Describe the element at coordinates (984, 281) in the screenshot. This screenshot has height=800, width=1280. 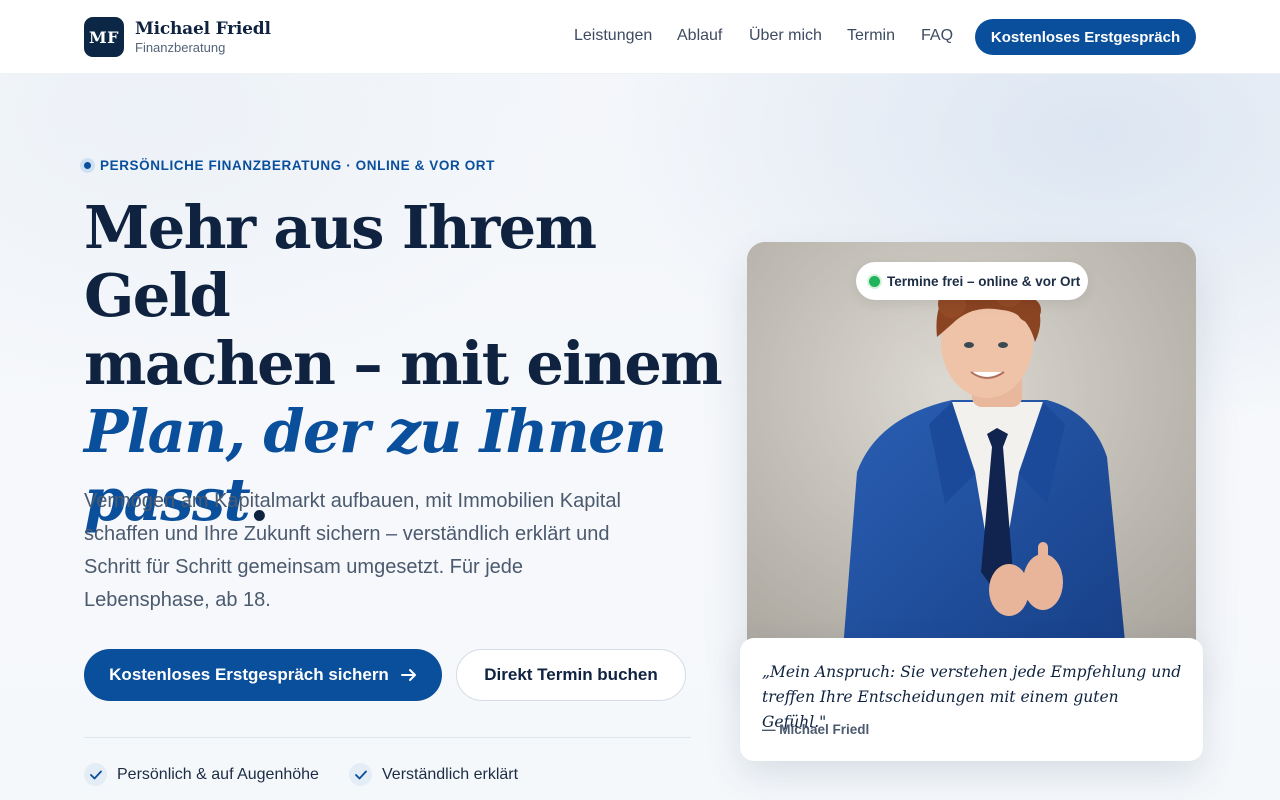
I see `availability-text: Termine frei – online & vor Ort` at that location.